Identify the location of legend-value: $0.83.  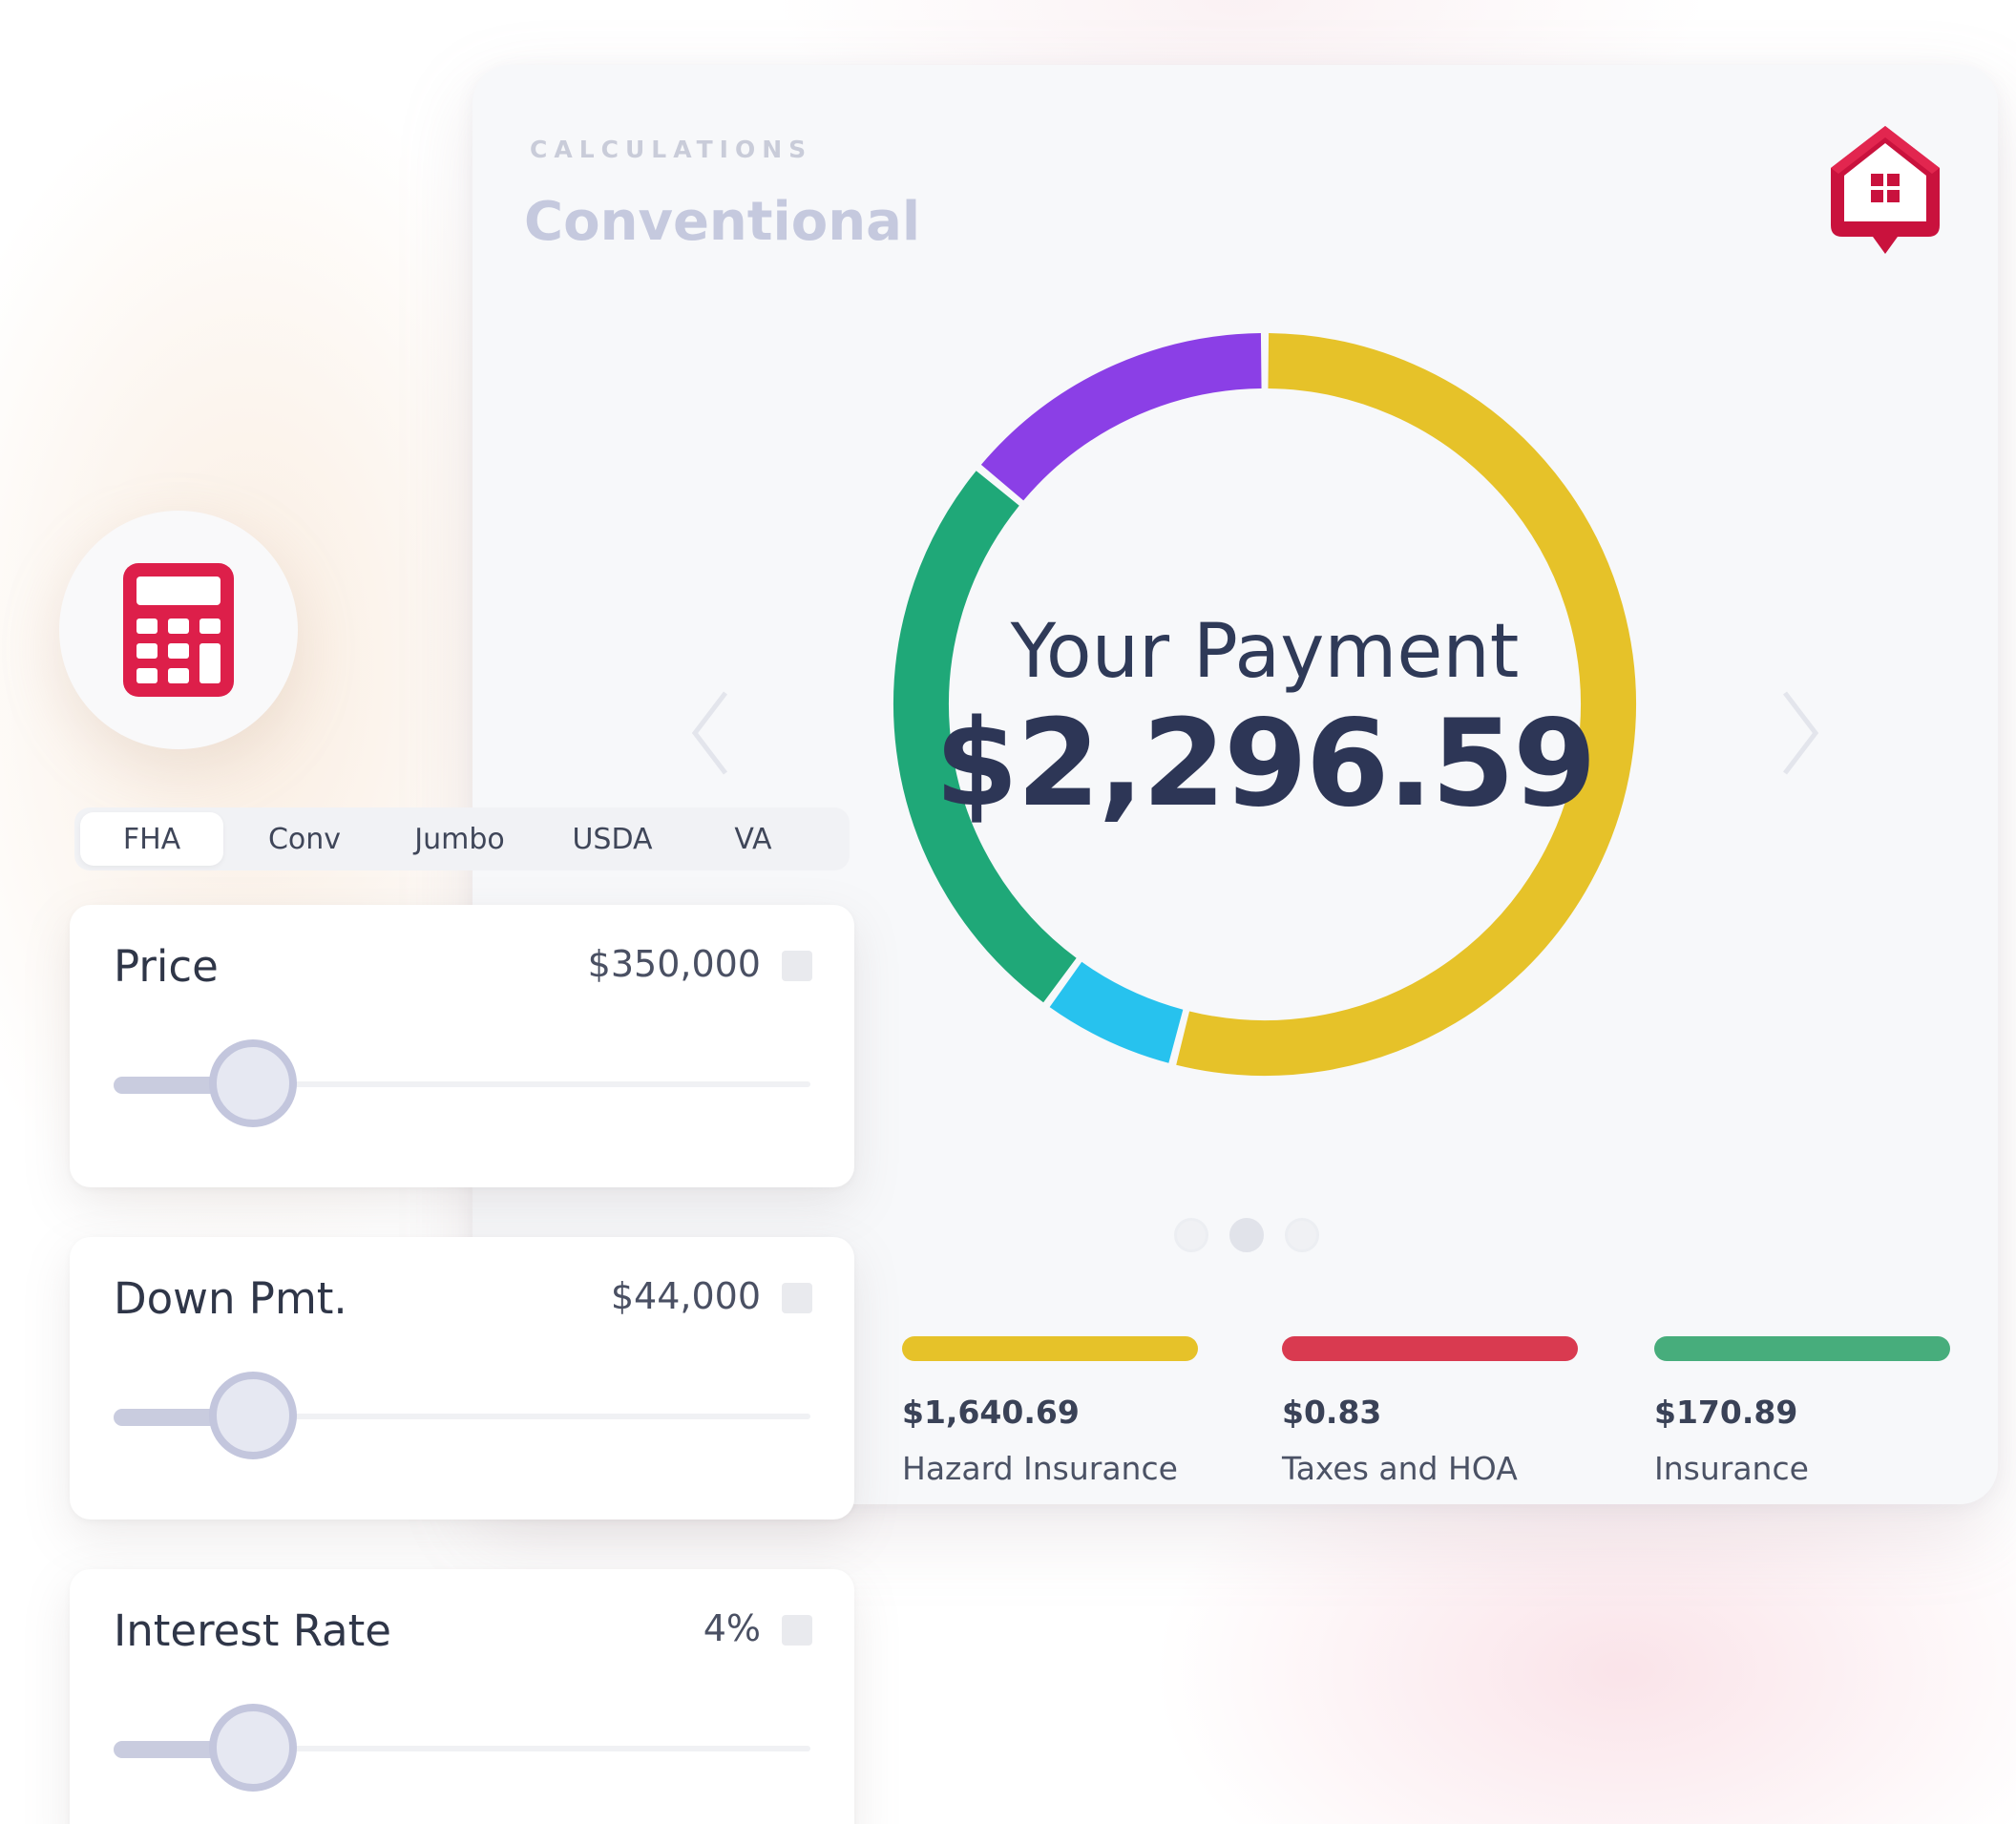
(1332, 1412).